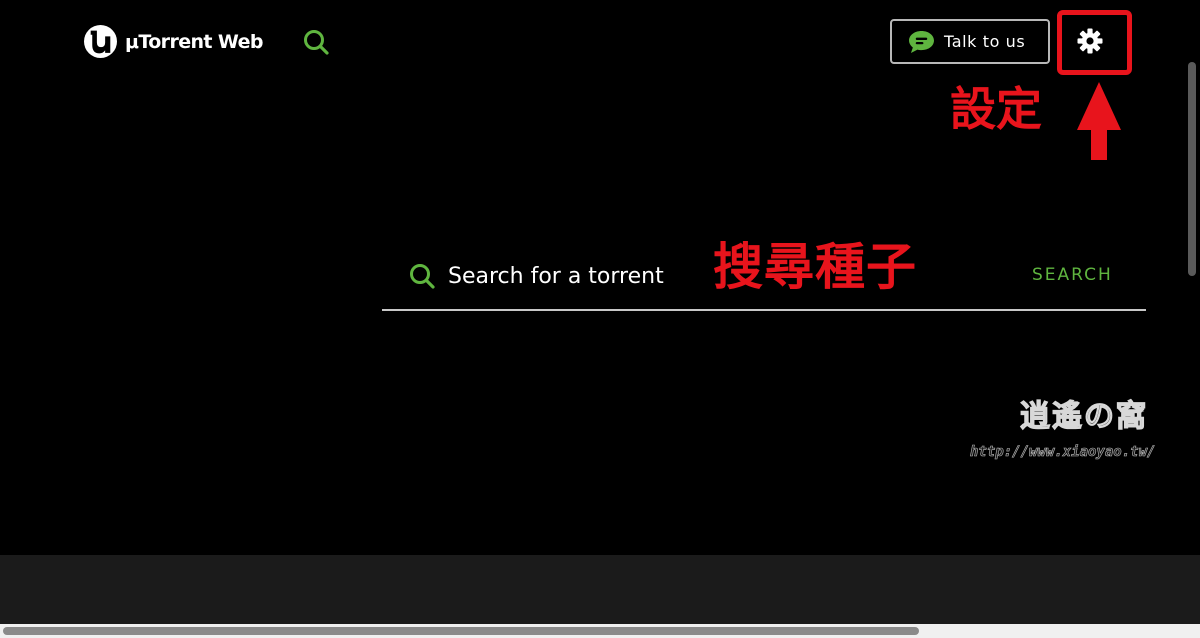 This screenshot has height=638, width=1200. What do you see at coordinates (996, 109) in the screenshot?
I see `settings-annotation-label: 設定` at bounding box center [996, 109].